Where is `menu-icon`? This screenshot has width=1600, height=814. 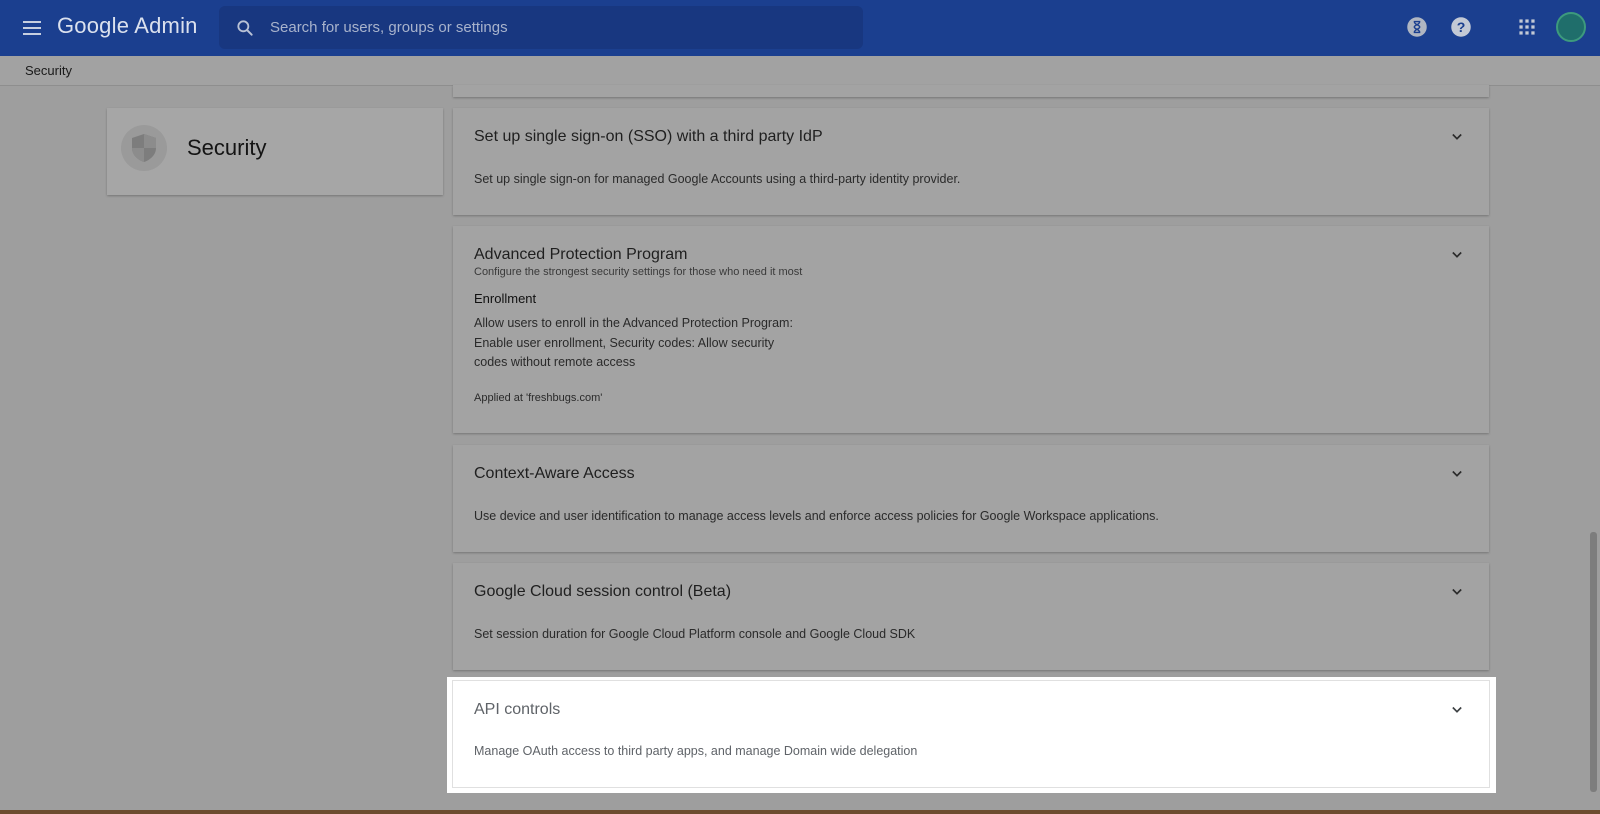 menu-icon is located at coordinates (32, 28).